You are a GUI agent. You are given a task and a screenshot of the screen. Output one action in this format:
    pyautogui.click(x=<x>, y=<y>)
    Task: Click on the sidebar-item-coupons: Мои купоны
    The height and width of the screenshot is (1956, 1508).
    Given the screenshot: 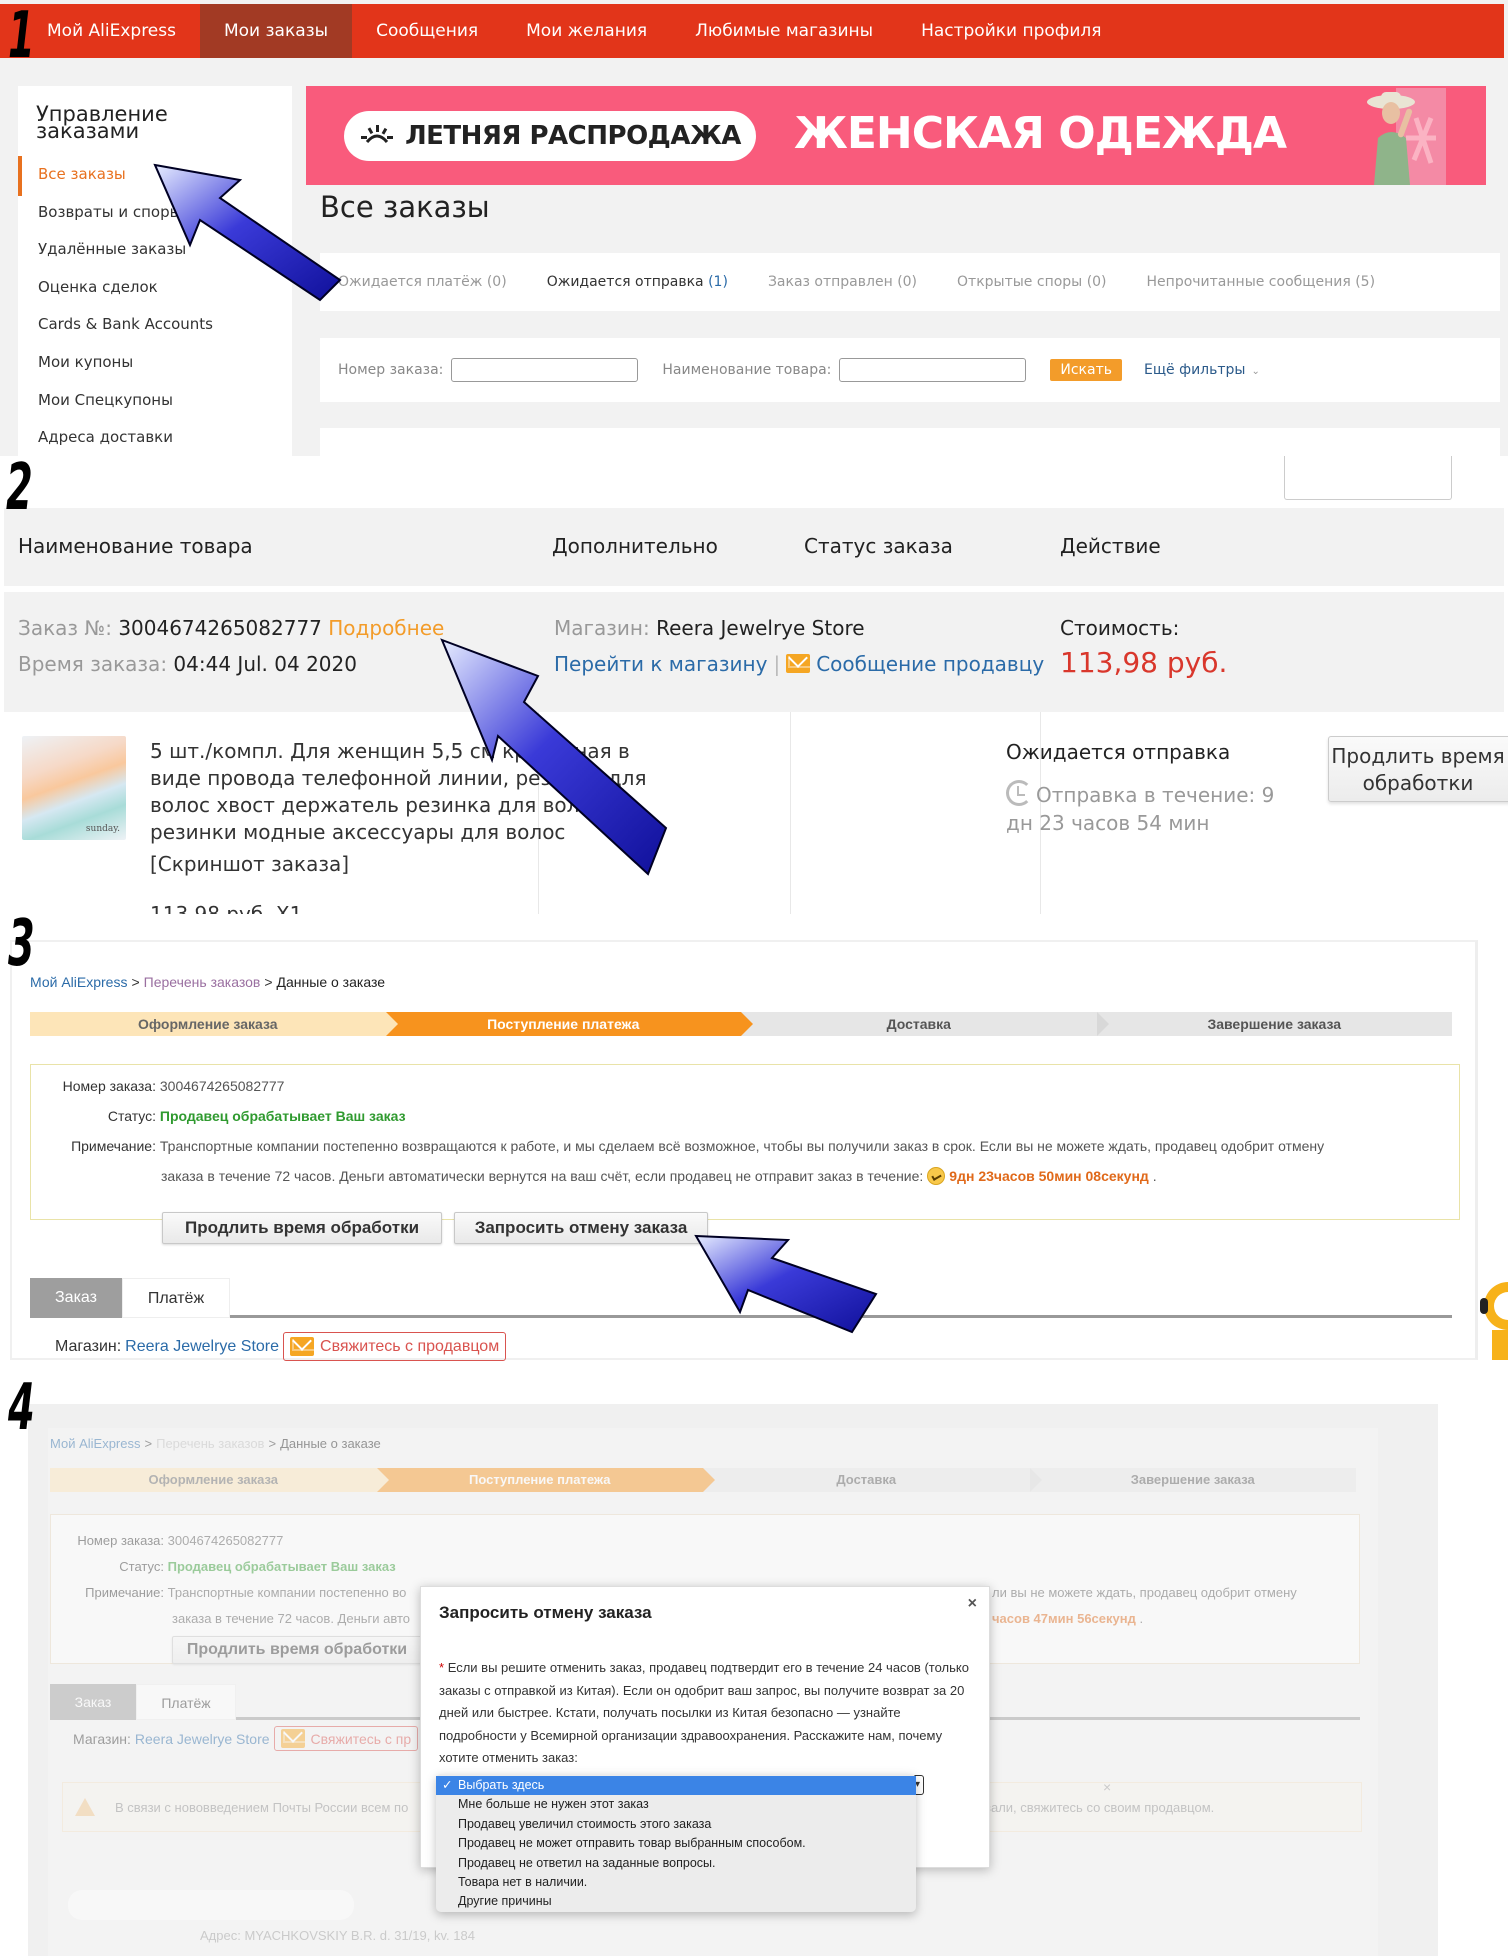 What is the action you would take?
    pyautogui.click(x=85, y=362)
    